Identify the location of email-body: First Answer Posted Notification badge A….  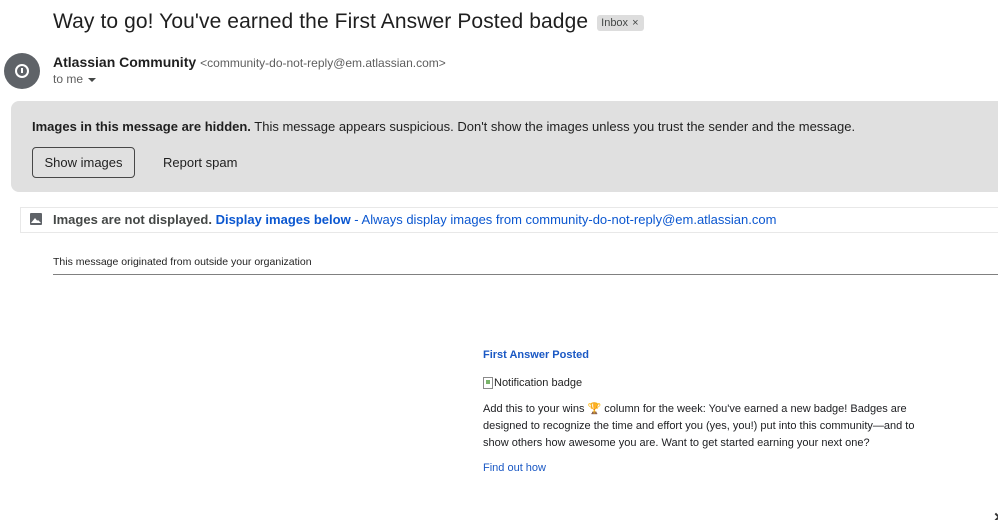
(713, 412).